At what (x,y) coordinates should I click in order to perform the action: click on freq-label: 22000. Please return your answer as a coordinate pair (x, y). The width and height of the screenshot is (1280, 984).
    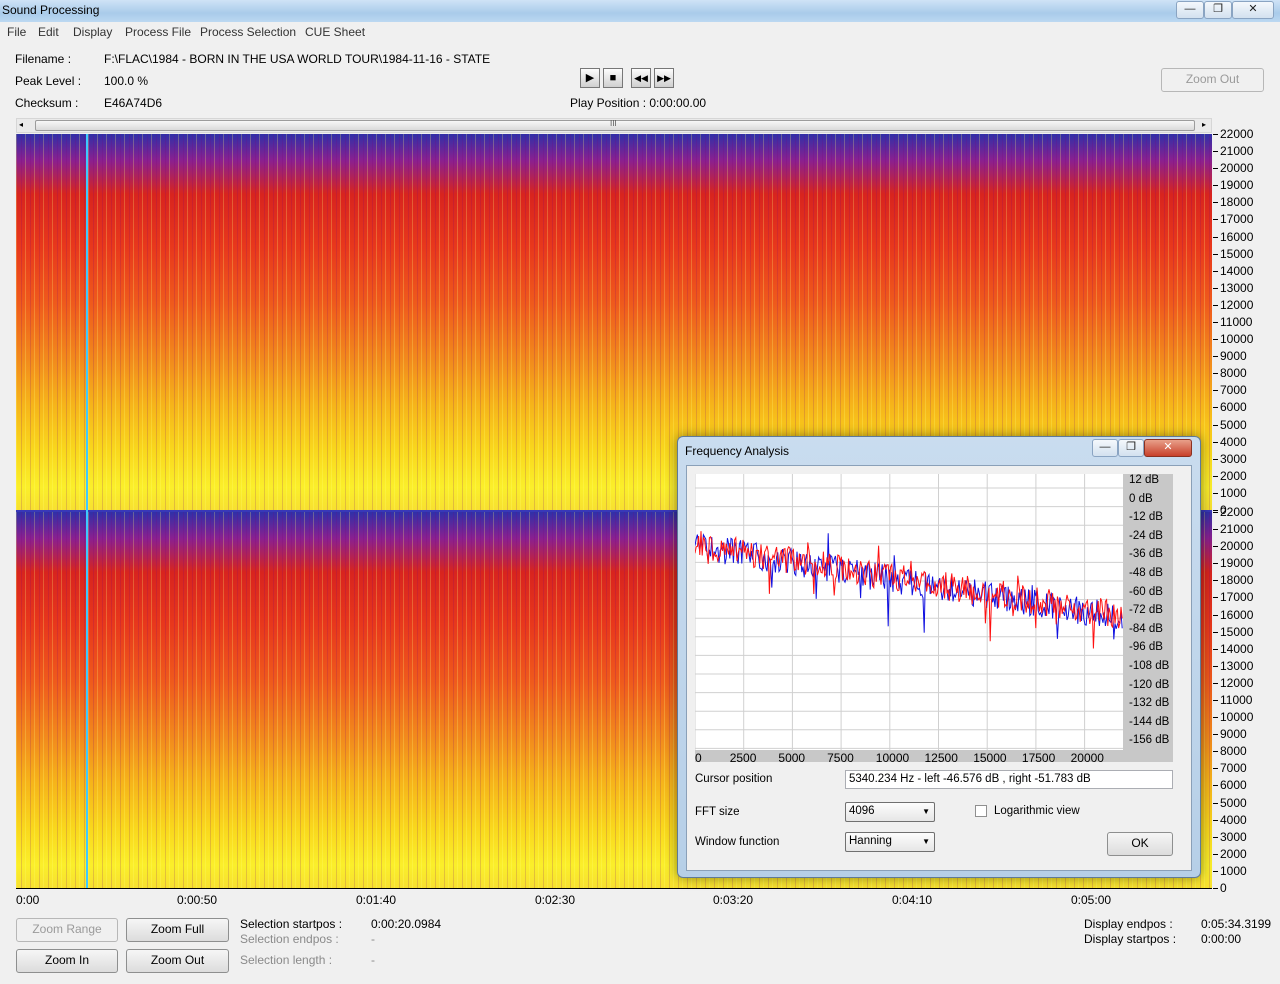
    Looking at the image, I should click on (1237, 512).